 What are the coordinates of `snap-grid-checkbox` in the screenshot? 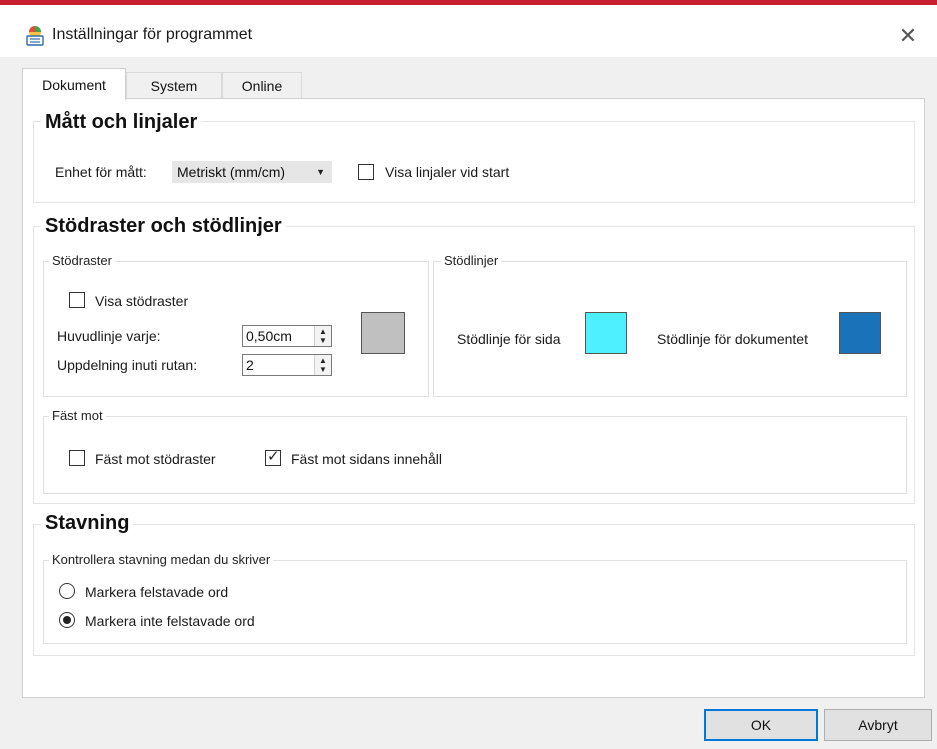 It's located at (77, 458).